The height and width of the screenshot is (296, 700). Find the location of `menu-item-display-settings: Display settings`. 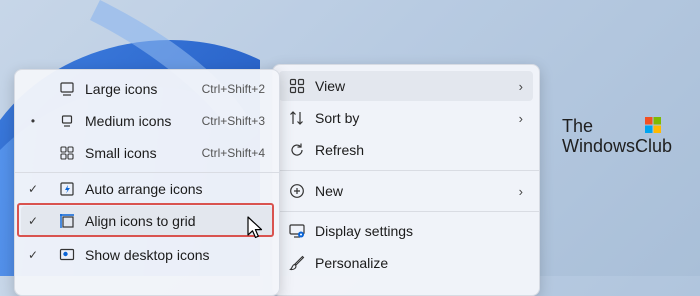

menu-item-display-settings: Display settings is located at coordinates (406, 231).